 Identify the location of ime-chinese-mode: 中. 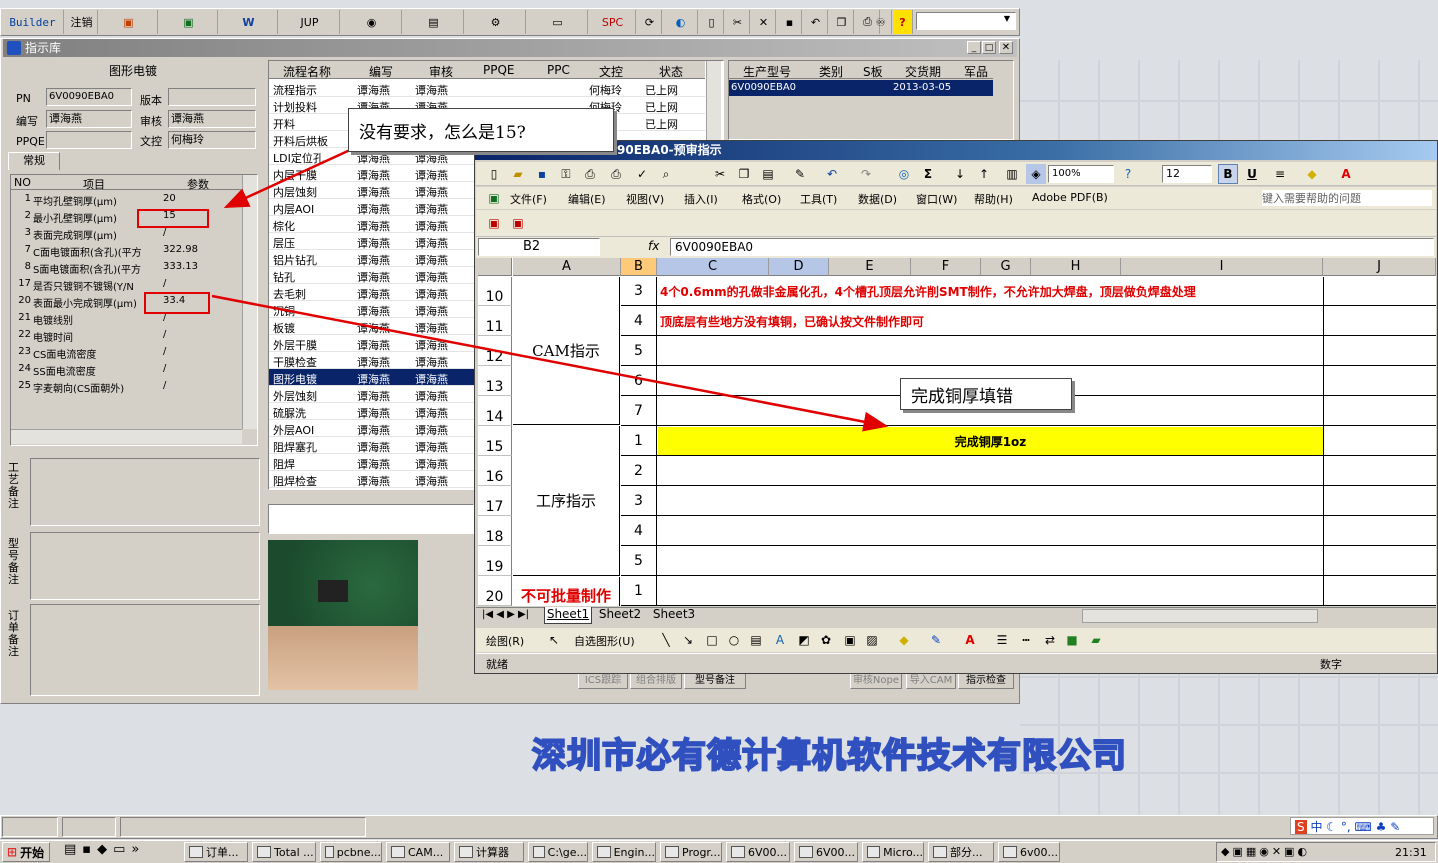
(1316, 827).